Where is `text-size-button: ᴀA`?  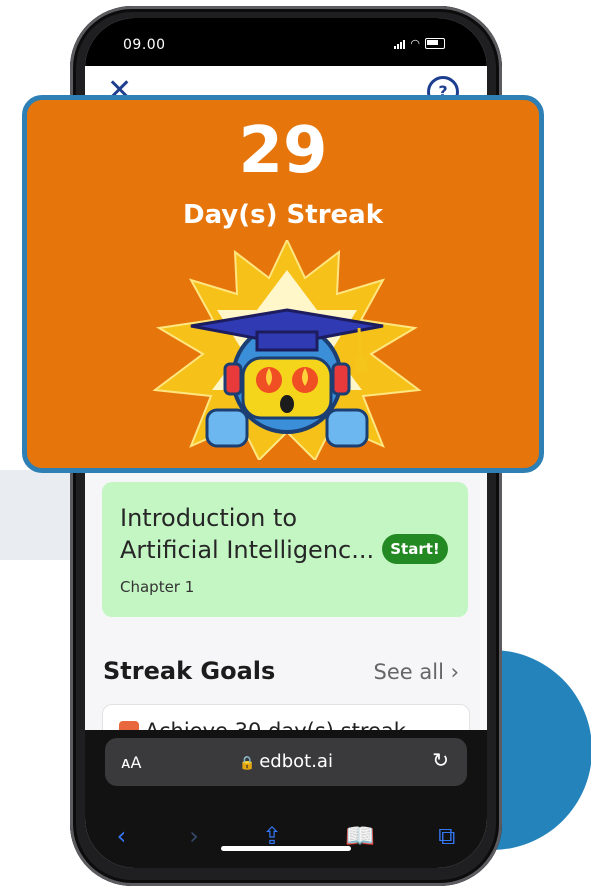 text-size-button: ᴀA is located at coordinates (131, 762).